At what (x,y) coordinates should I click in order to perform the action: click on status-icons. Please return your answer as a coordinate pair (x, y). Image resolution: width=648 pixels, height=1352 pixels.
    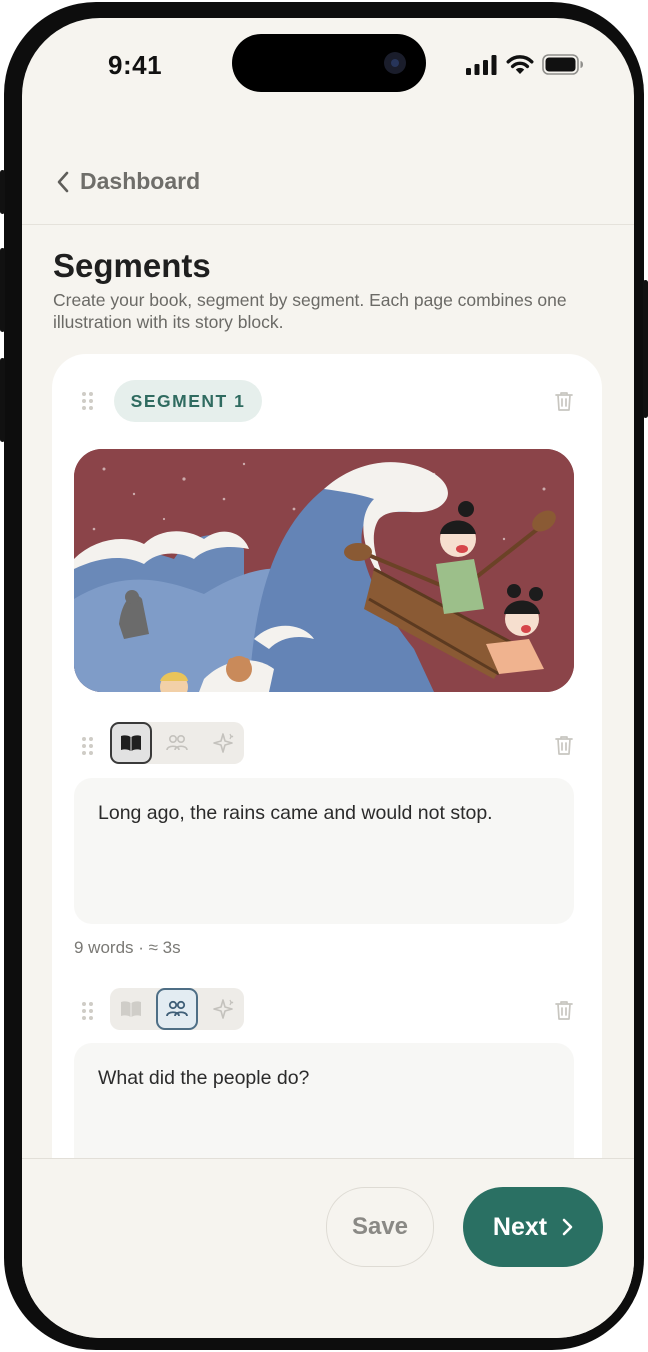
    Looking at the image, I should click on (525, 64).